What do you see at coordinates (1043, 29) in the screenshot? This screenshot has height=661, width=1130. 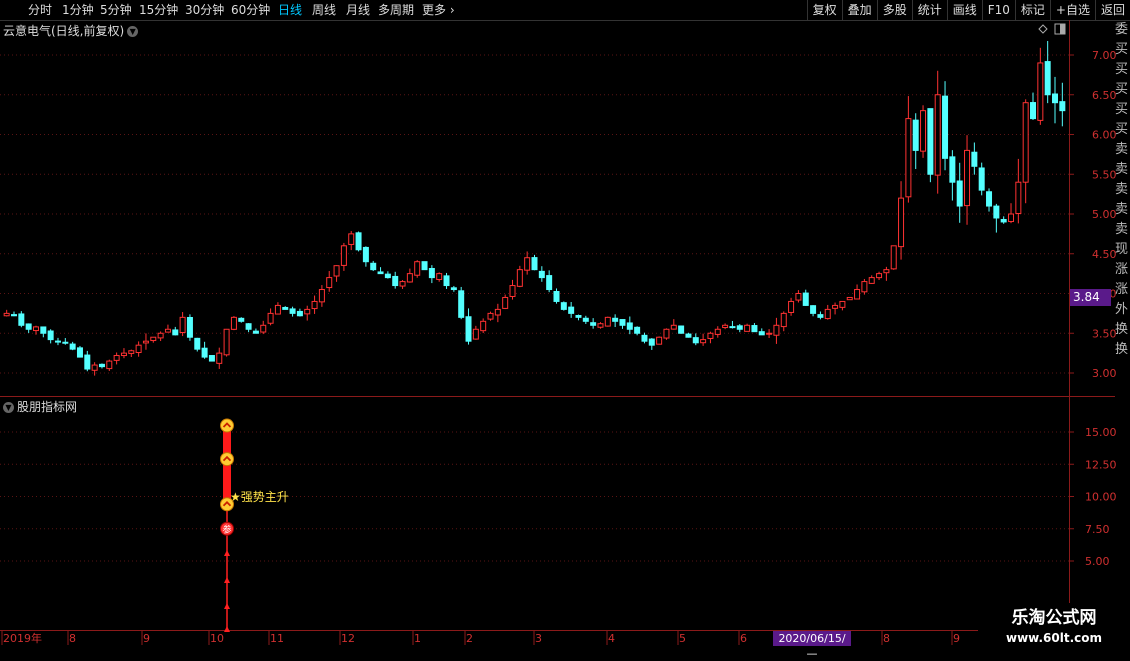 I see `diamond-icon` at bounding box center [1043, 29].